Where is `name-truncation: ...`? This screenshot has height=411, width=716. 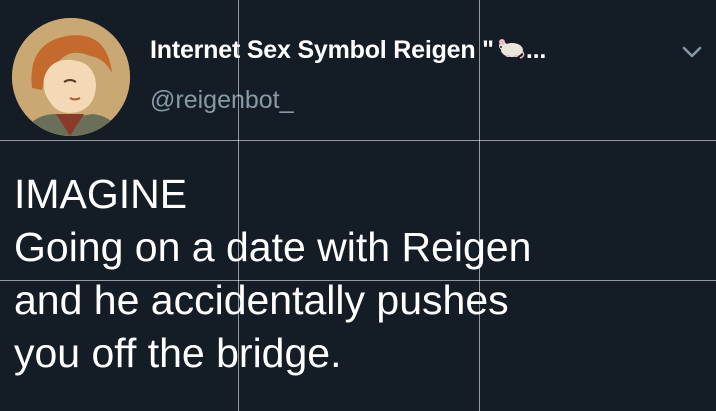 name-truncation: ... is located at coordinates (536, 50).